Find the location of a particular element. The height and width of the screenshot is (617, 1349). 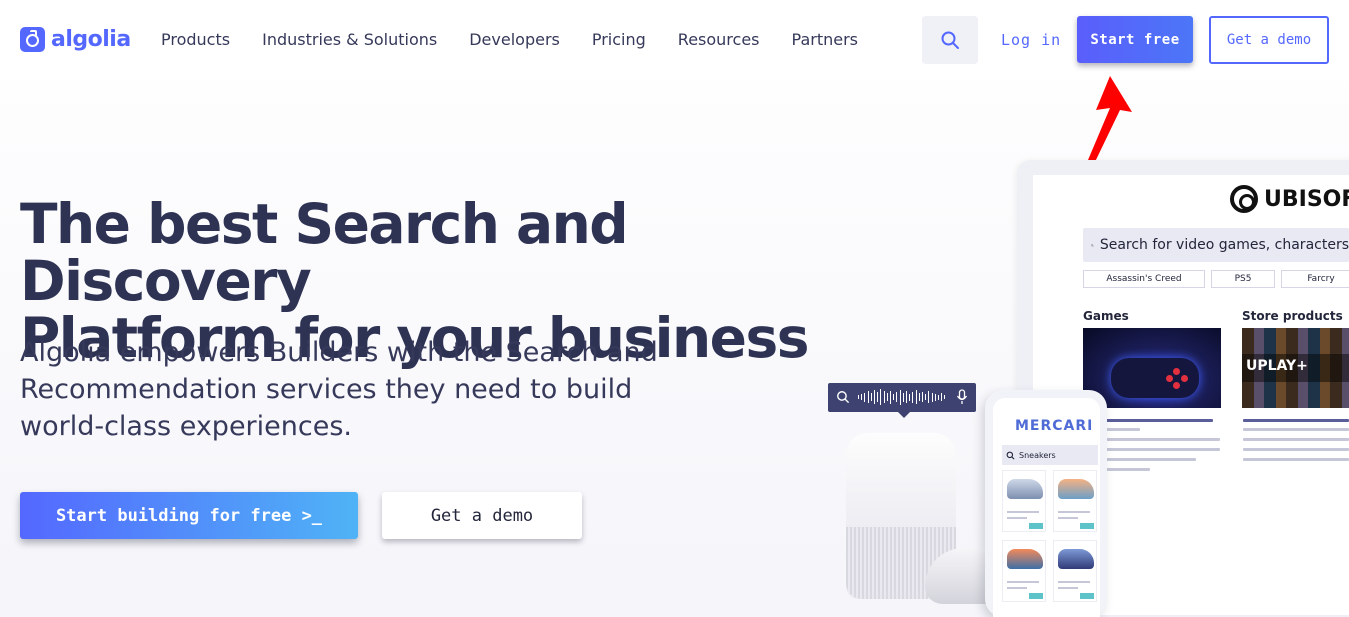

store-products-image: UPLAY+ is located at coordinates (1295, 368).